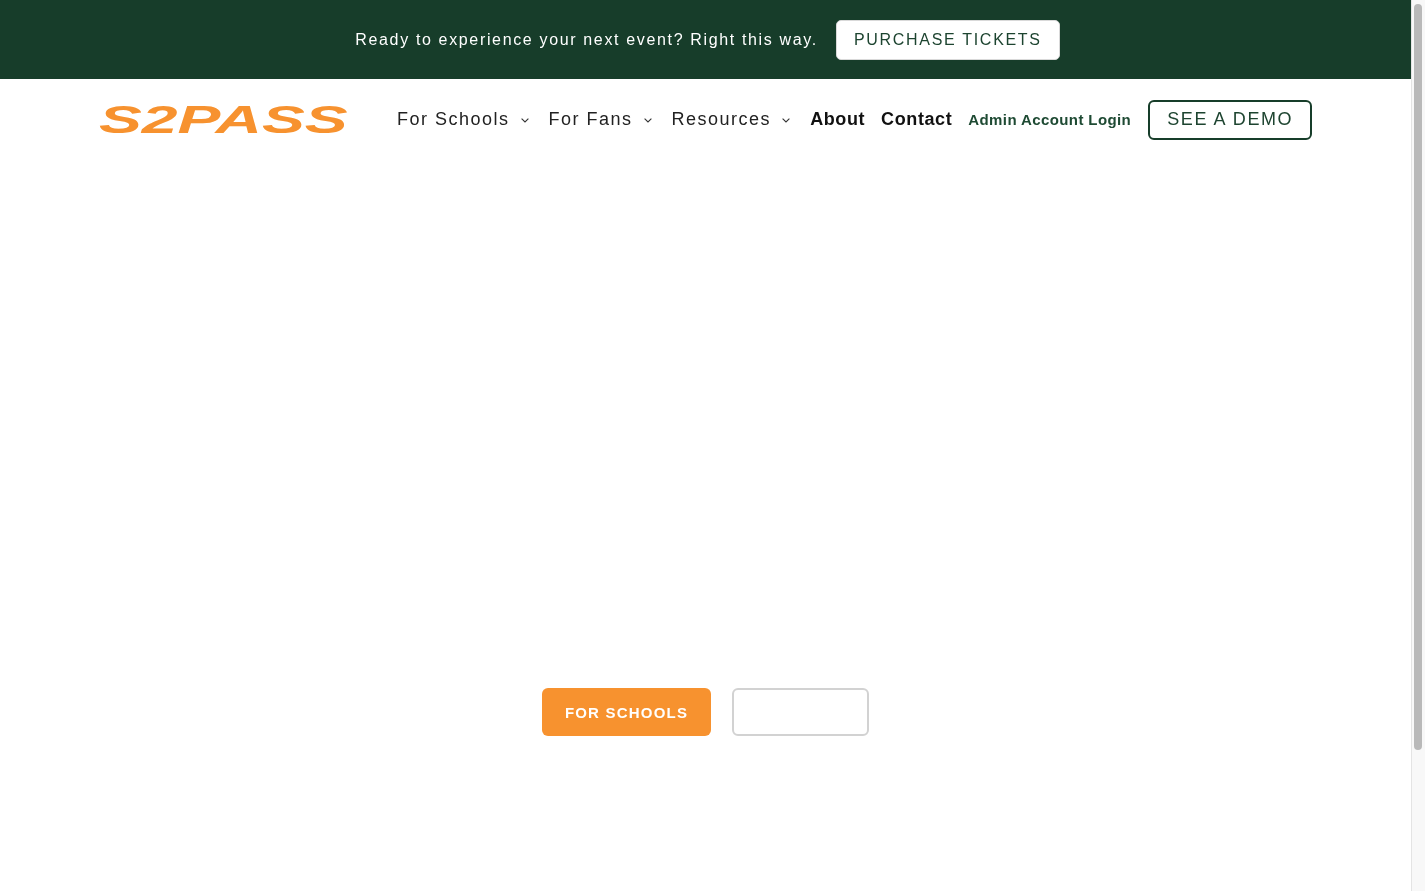 The height and width of the screenshot is (891, 1425). What do you see at coordinates (463, 119) in the screenshot?
I see `nav-dropdown: For Schools` at bounding box center [463, 119].